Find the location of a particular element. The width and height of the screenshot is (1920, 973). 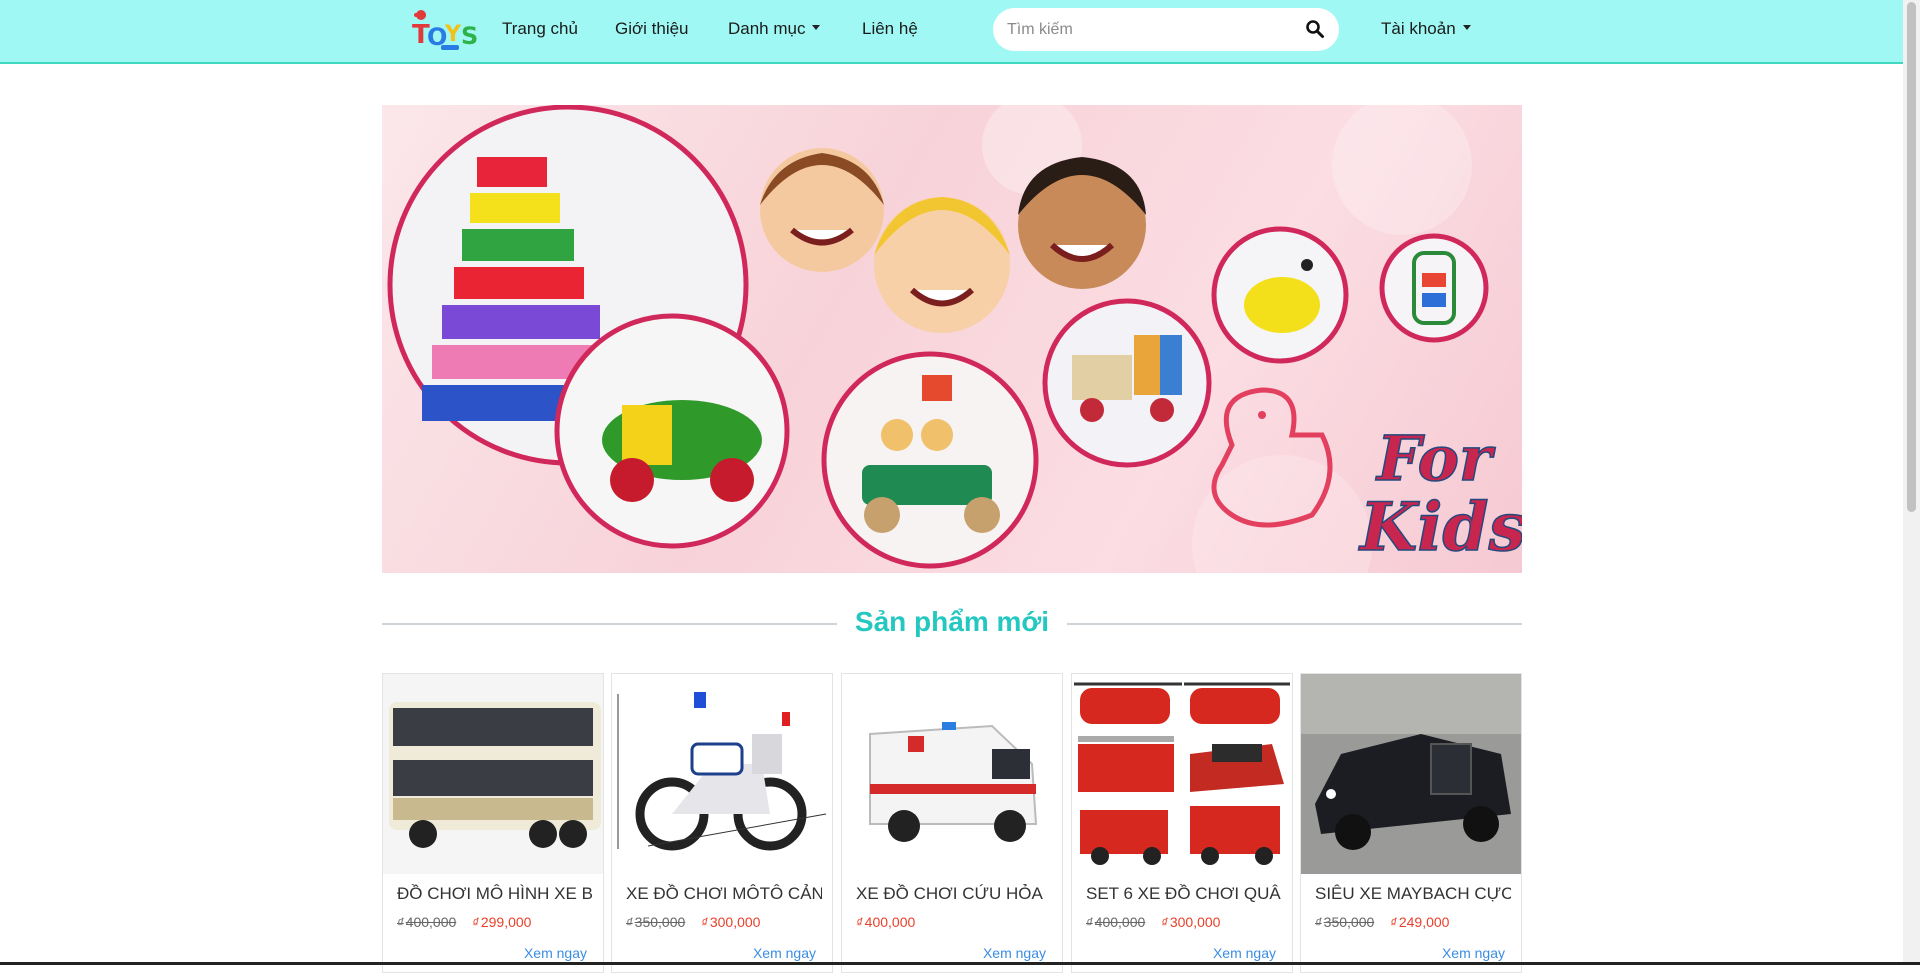

svg-text: Y is located at coordinates (453, 34).